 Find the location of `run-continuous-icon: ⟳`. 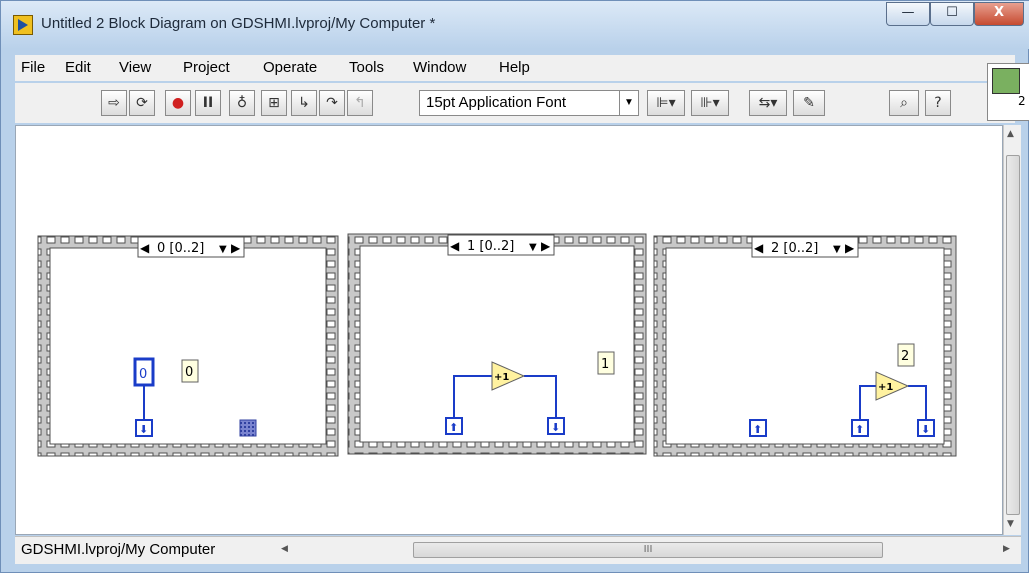

run-continuous-icon: ⟳ is located at coordinates (142, 103).